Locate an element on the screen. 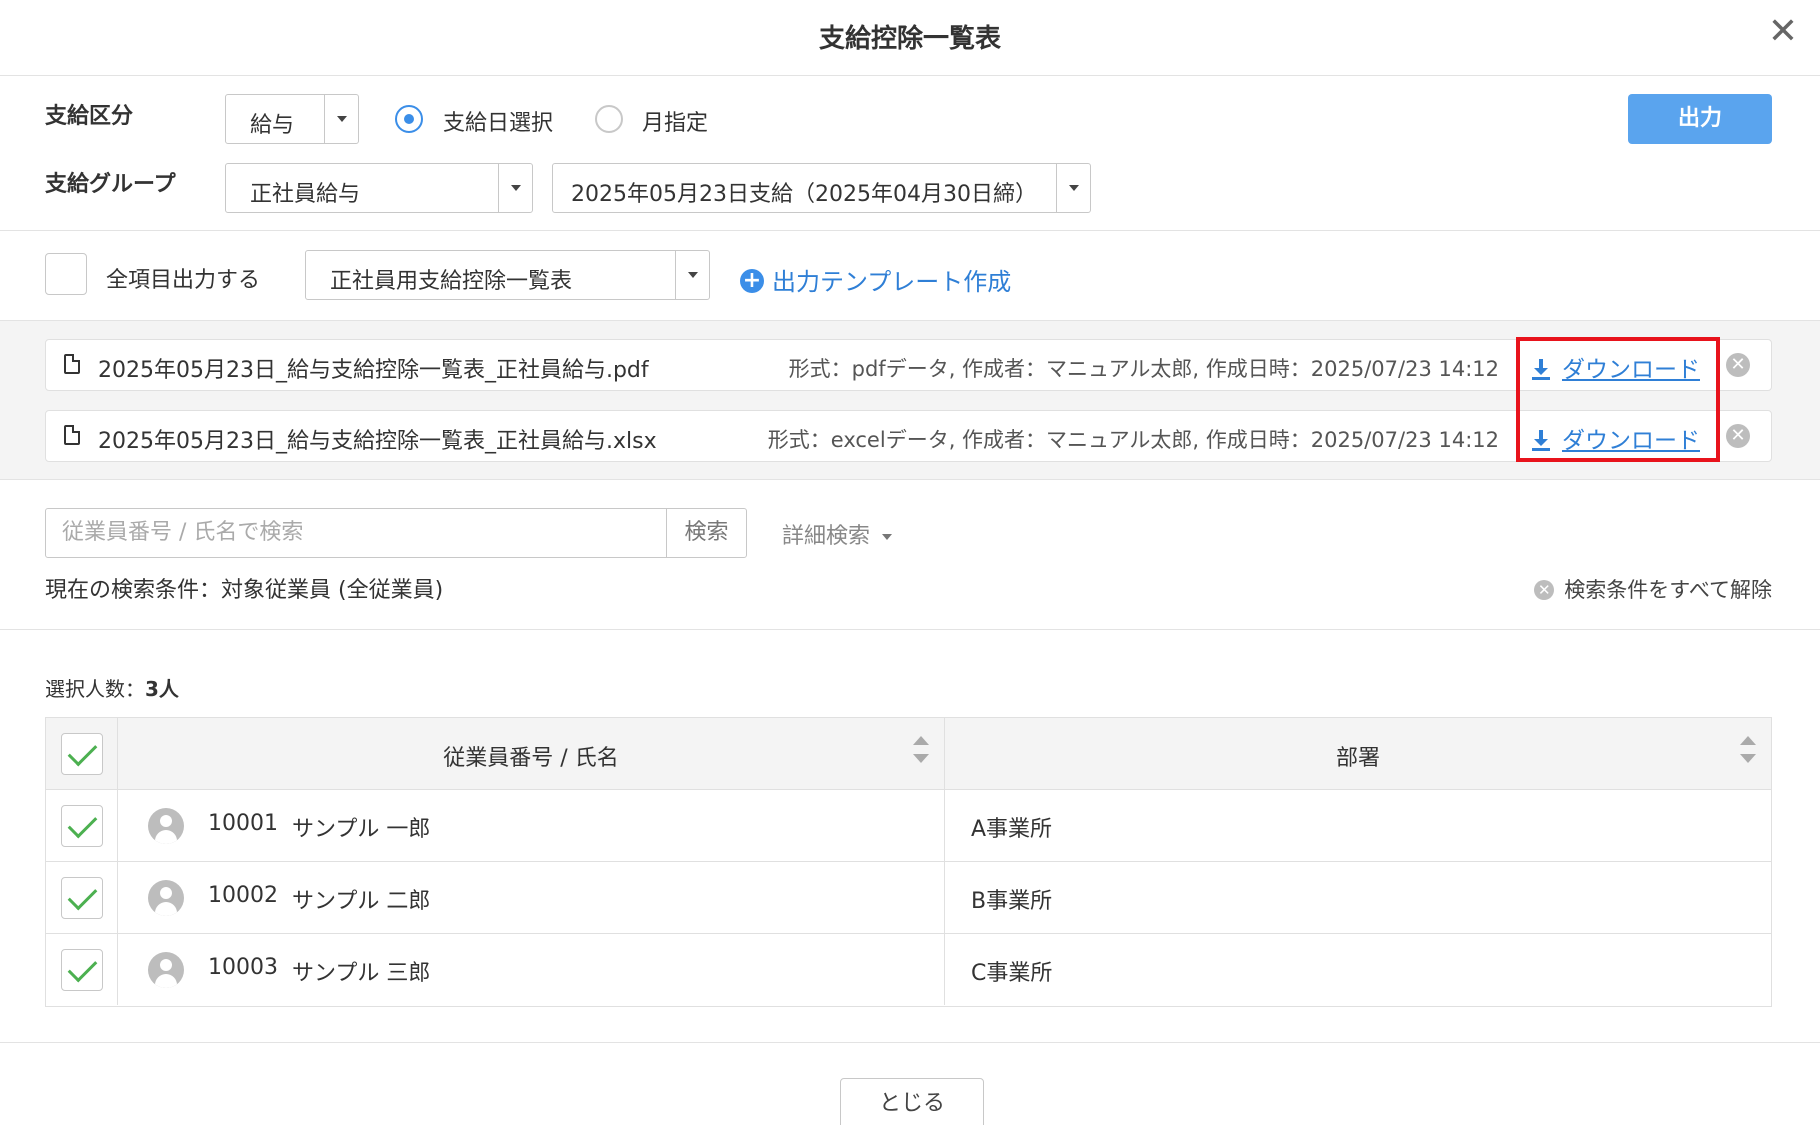  clear-conditions-link: ✕ 検索条件をすべて解除 is located at coordinates (1653, 589).